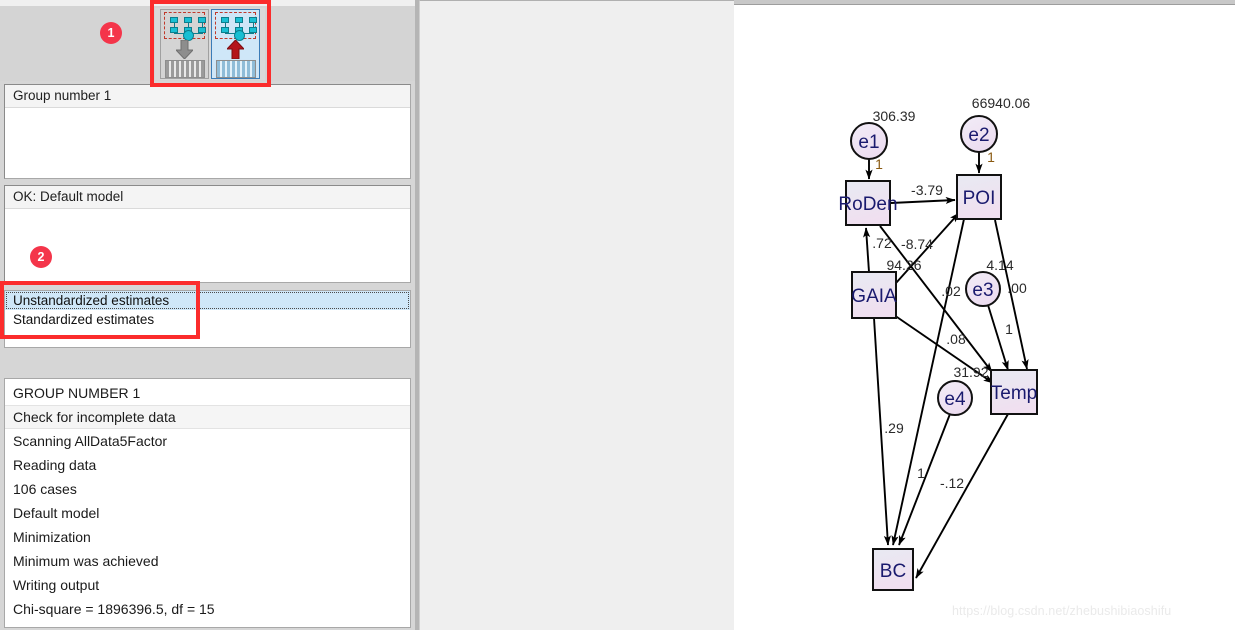  Describe the element at coordinates (207, 393) in the screenshot. I see `log-row: GROUP NUMBER 1` at that location.